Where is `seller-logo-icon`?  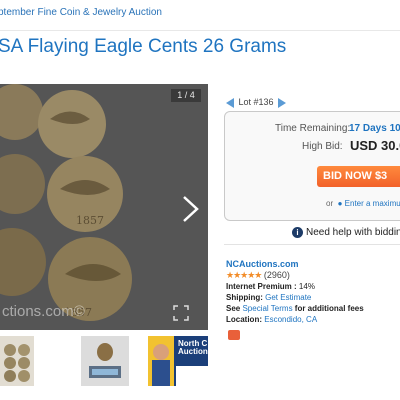 seller-logo-icon is located at coordinates (234, 335).